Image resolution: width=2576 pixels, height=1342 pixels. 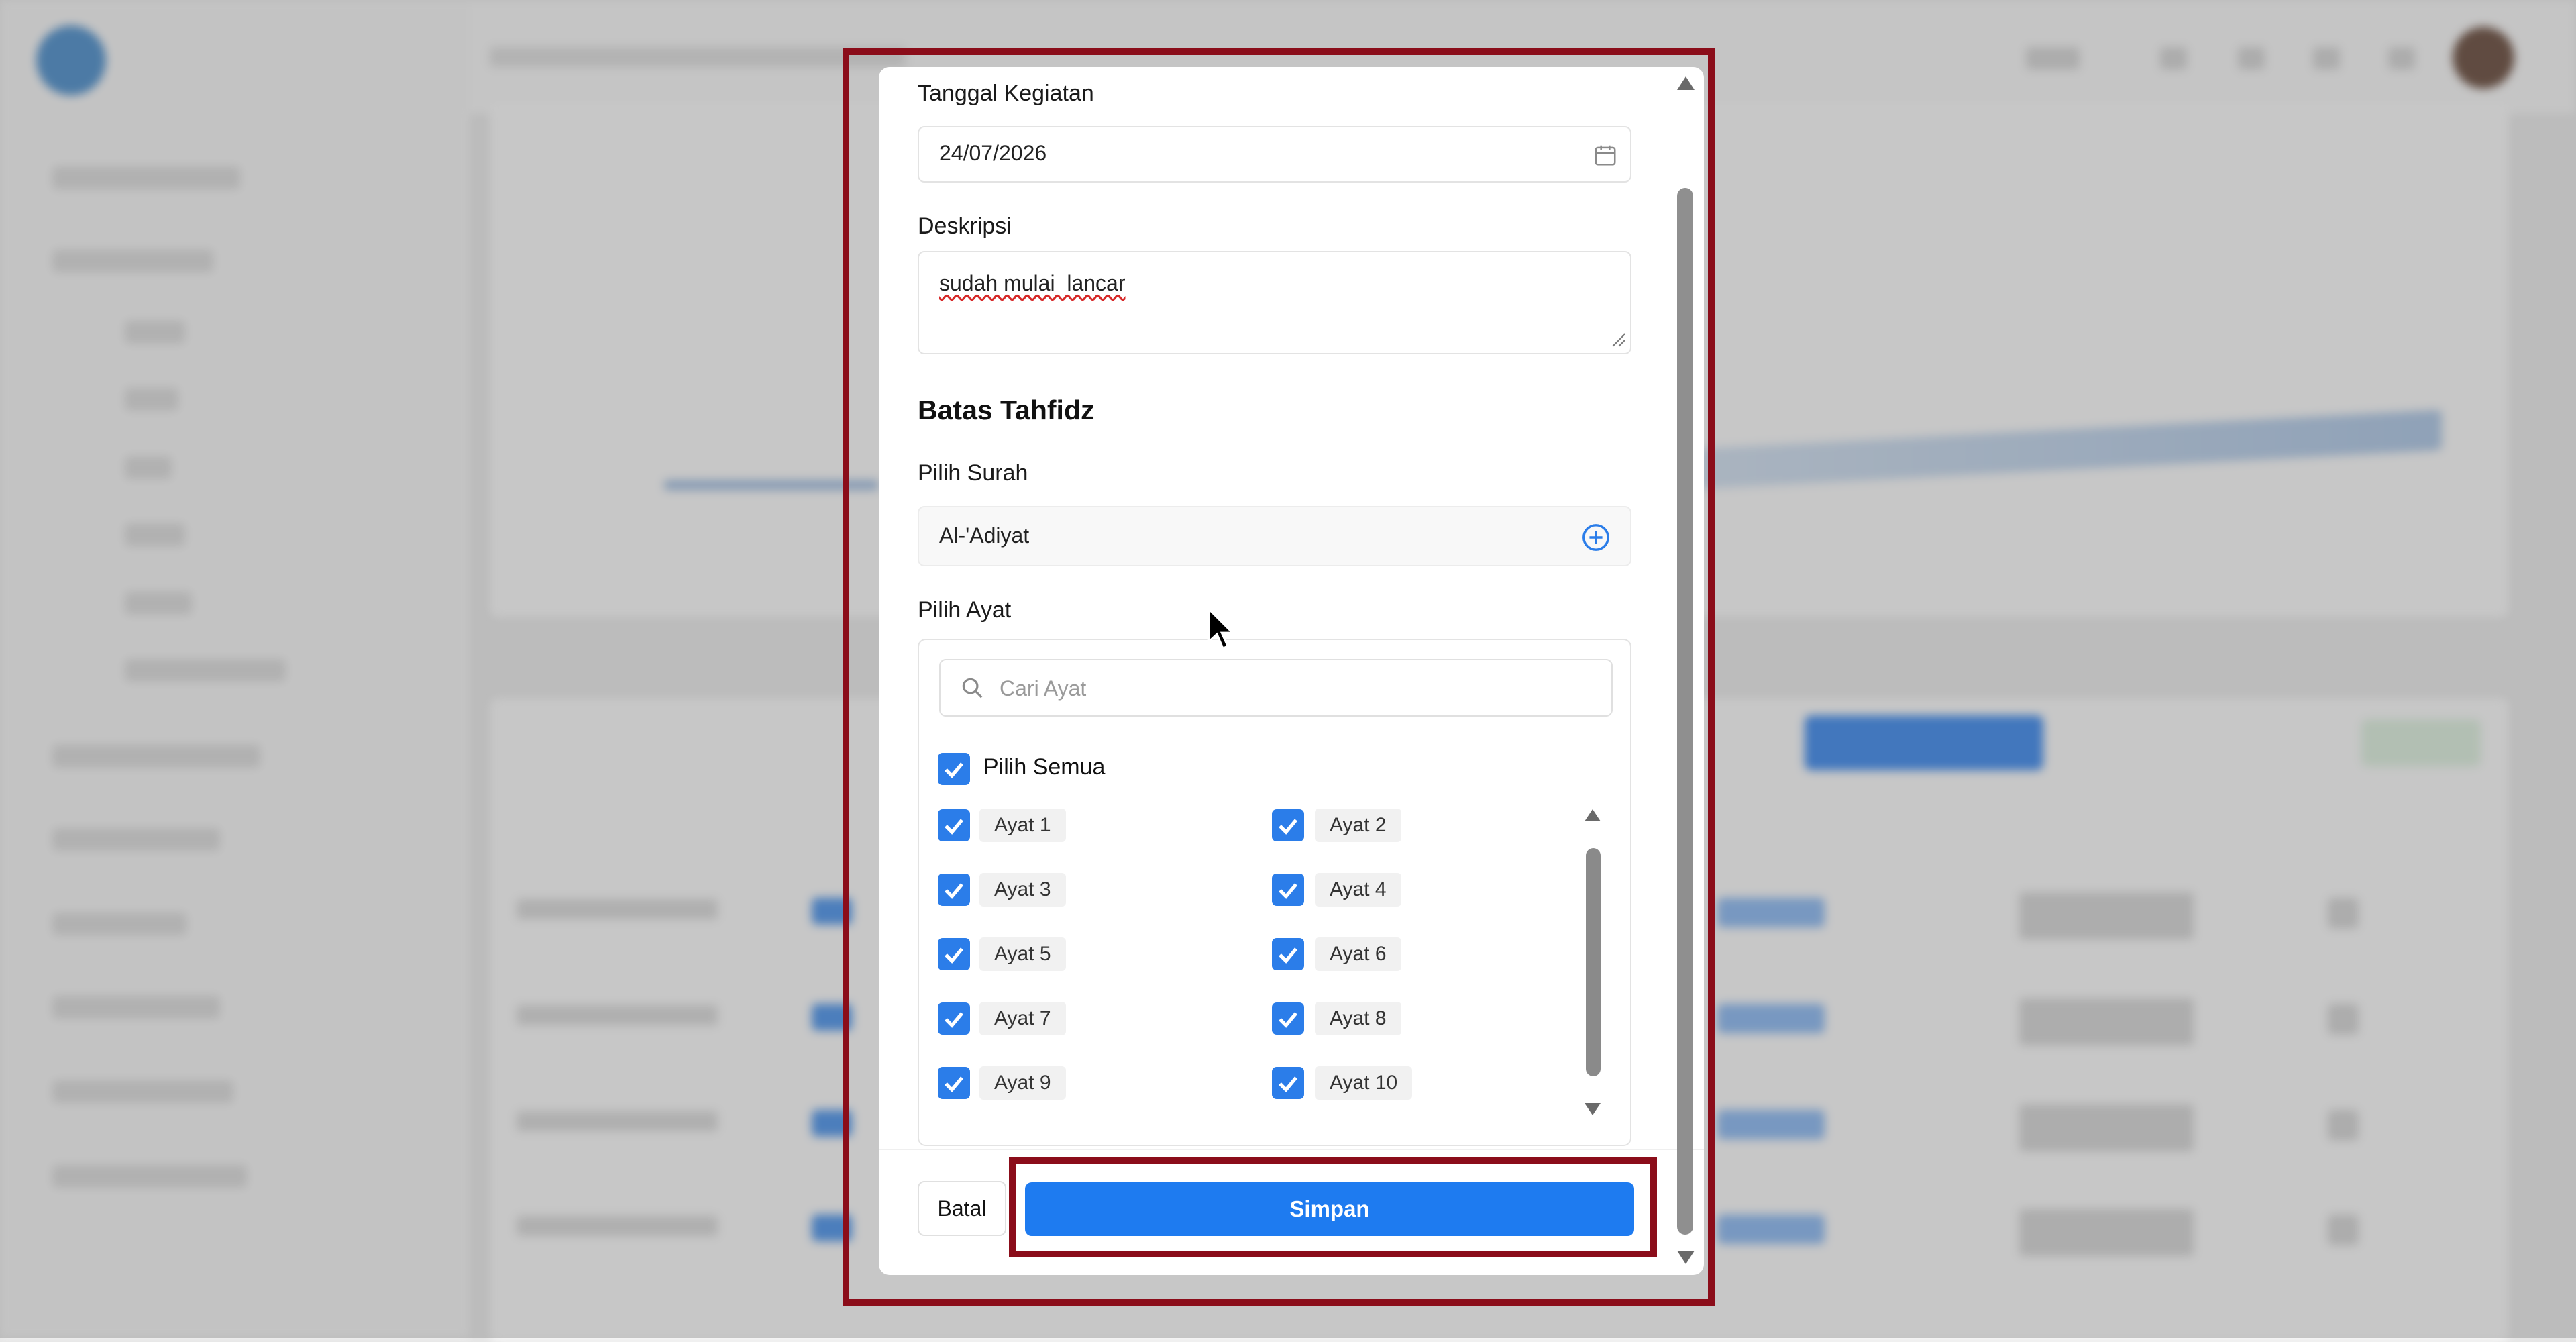 I want to click on ayat-6-checkbox, so click(x=1288, y=954).